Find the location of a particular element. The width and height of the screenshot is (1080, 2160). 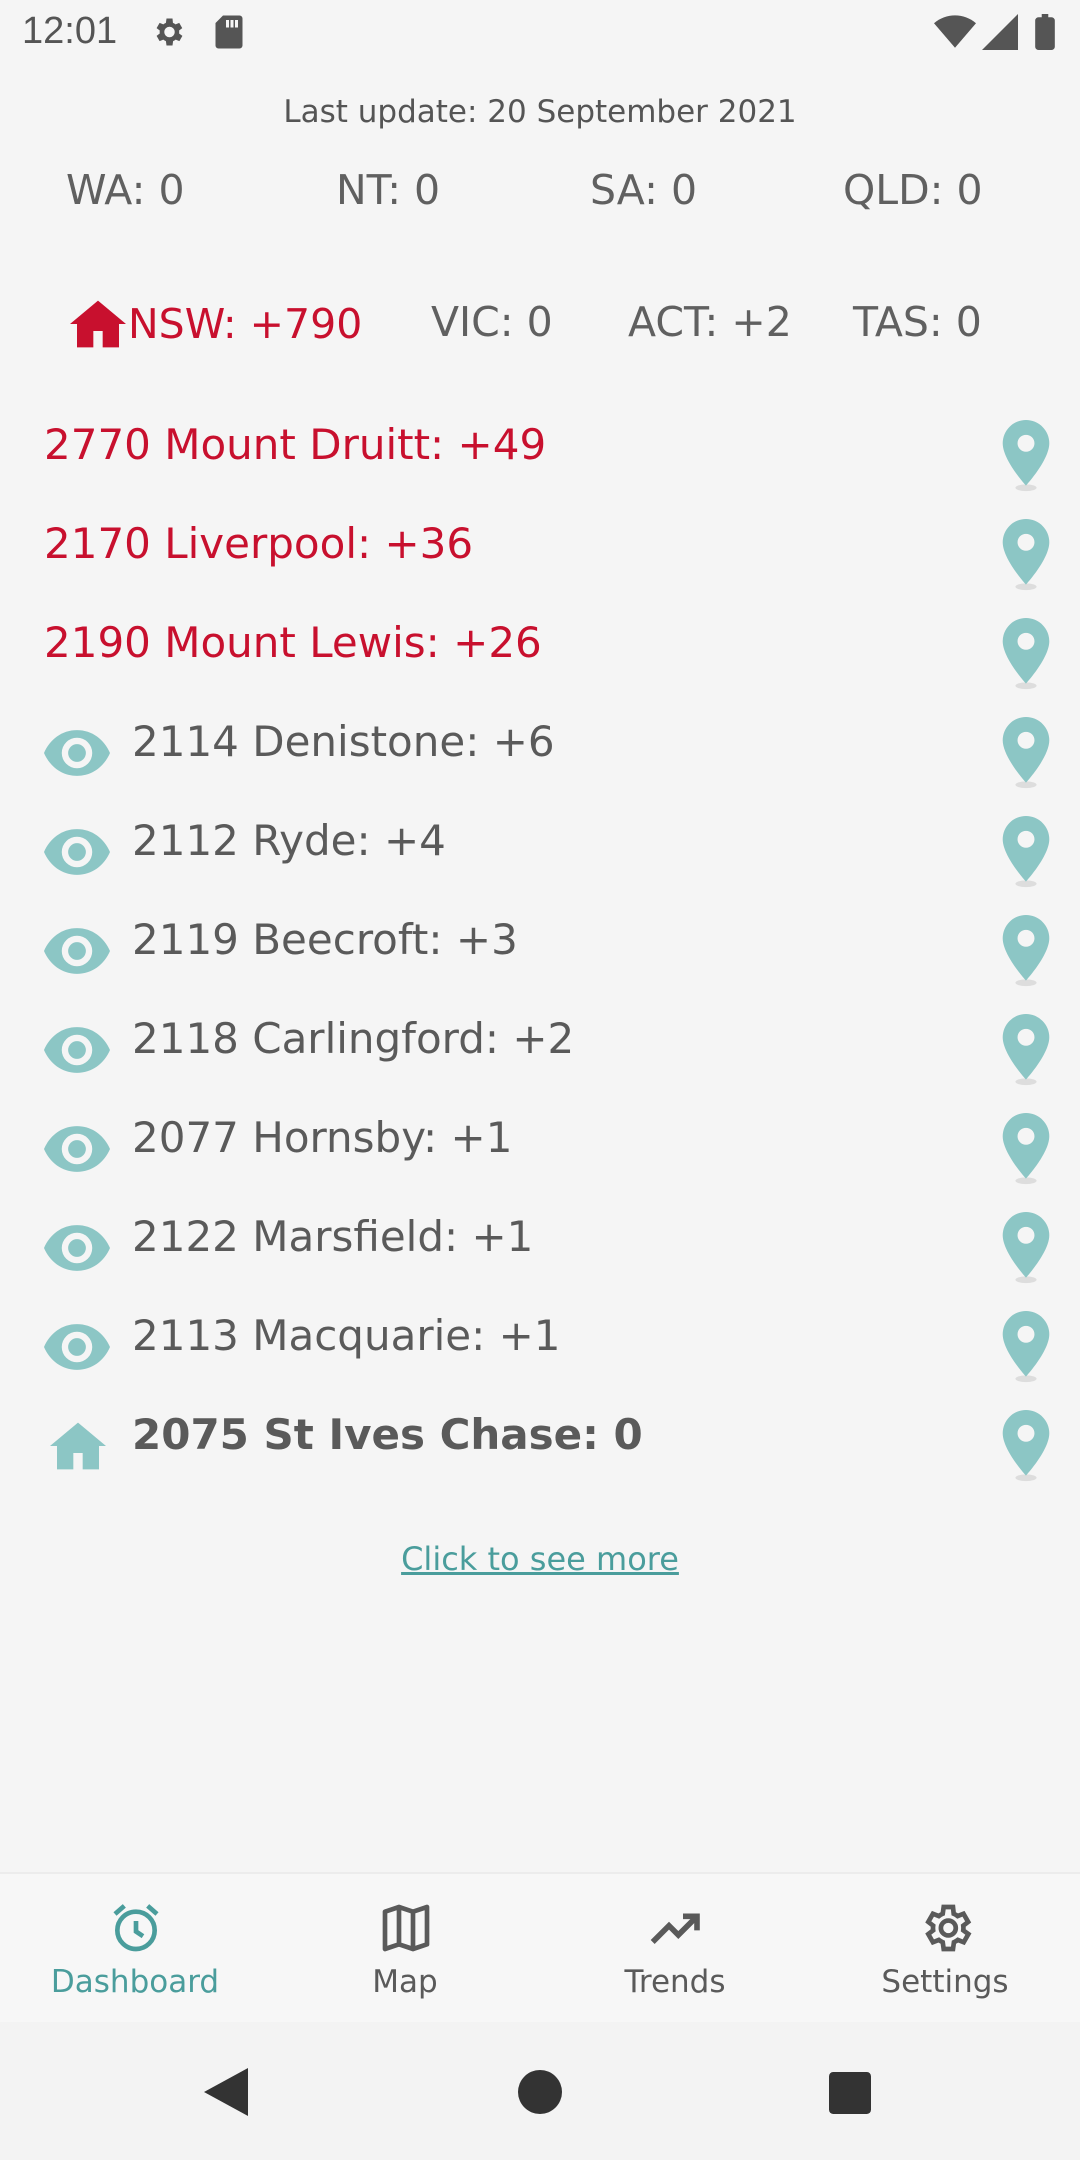

suburb-row: 2077 Hornsby: +1 is located at coordinates (540, 1158).